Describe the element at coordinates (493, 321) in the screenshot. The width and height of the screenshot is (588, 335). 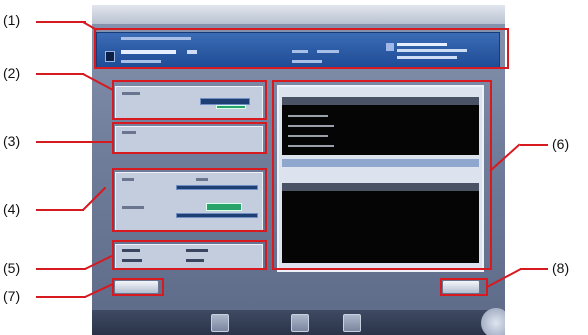
I see `round-gear-icon` at that location.